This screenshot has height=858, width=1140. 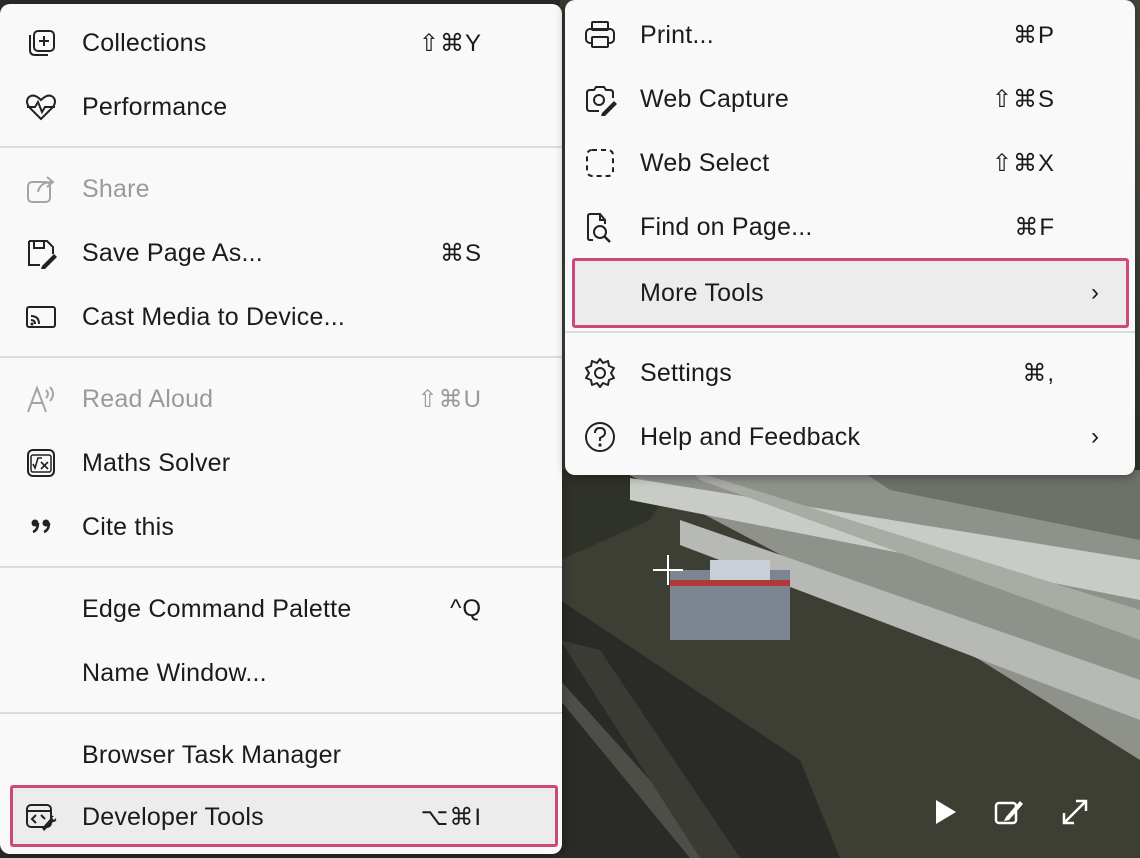 I want to click on shortcut-text: ⇧⌘X, so click(x=1023, y=163).